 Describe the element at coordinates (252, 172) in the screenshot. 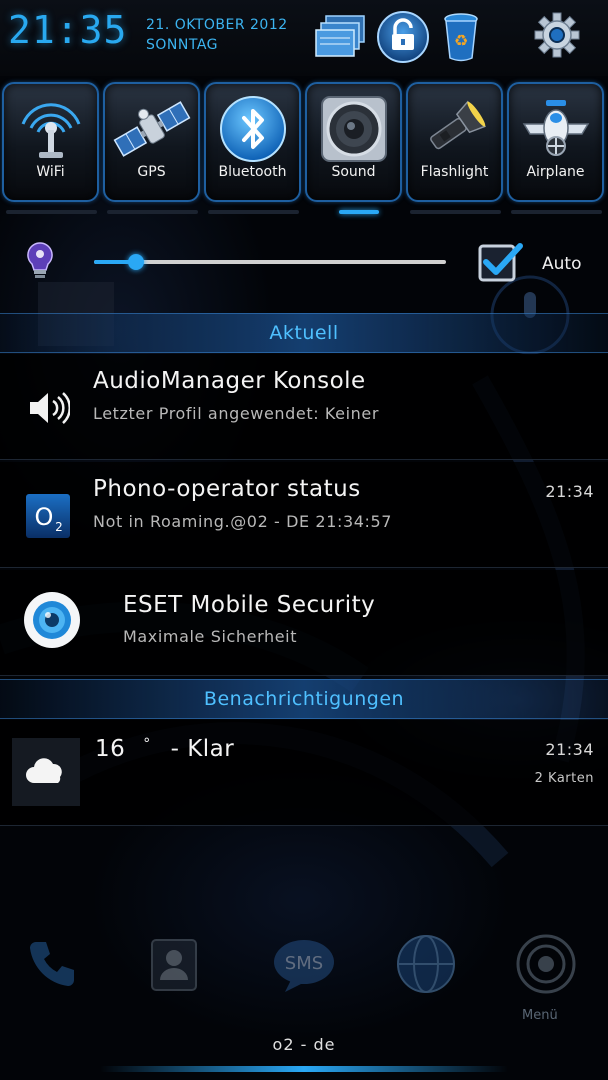

I see `toggle-label: Bluetooth` at that location.